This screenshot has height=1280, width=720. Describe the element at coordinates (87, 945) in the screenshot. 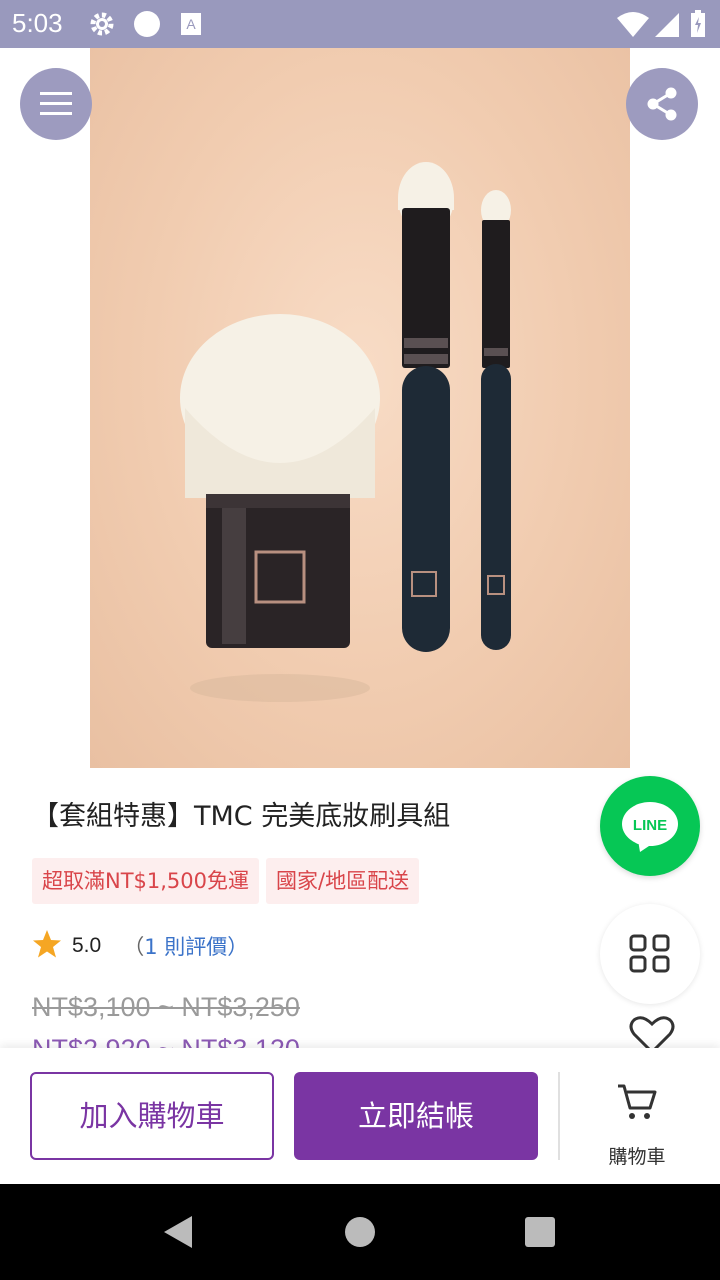

I see `rating-value: 5.0` at that location.